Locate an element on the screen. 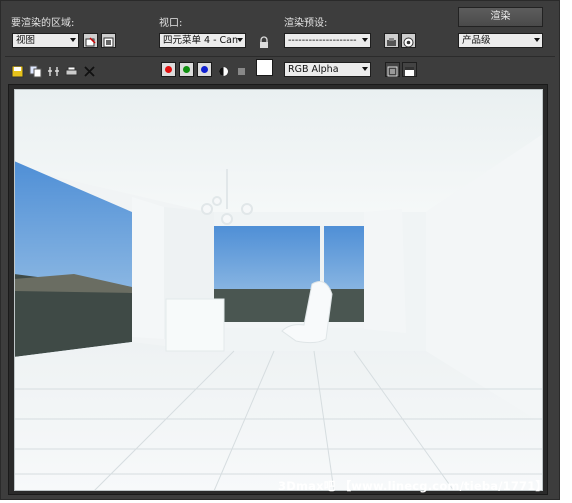  area-to-render-value: 视图 is located at coordinates (26, 40).